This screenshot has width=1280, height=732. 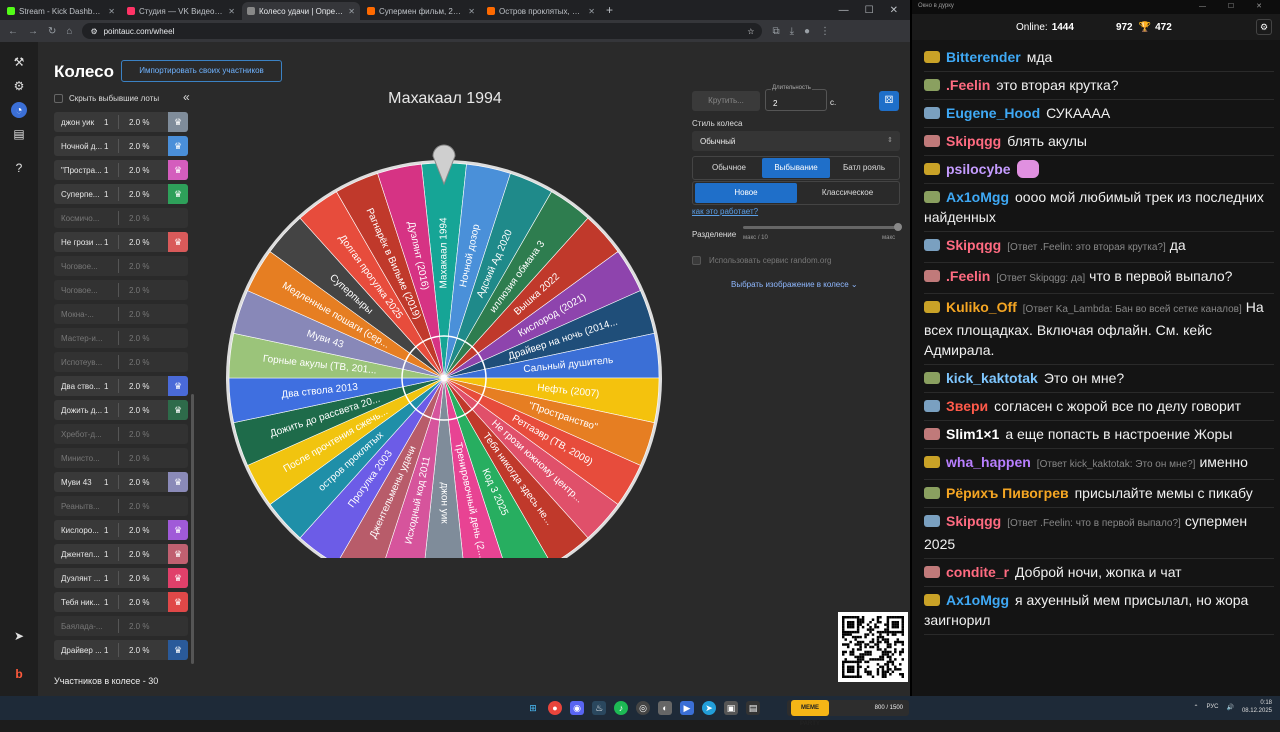 I want to click on download-icon: ⤓, so click(x=792, y=31).